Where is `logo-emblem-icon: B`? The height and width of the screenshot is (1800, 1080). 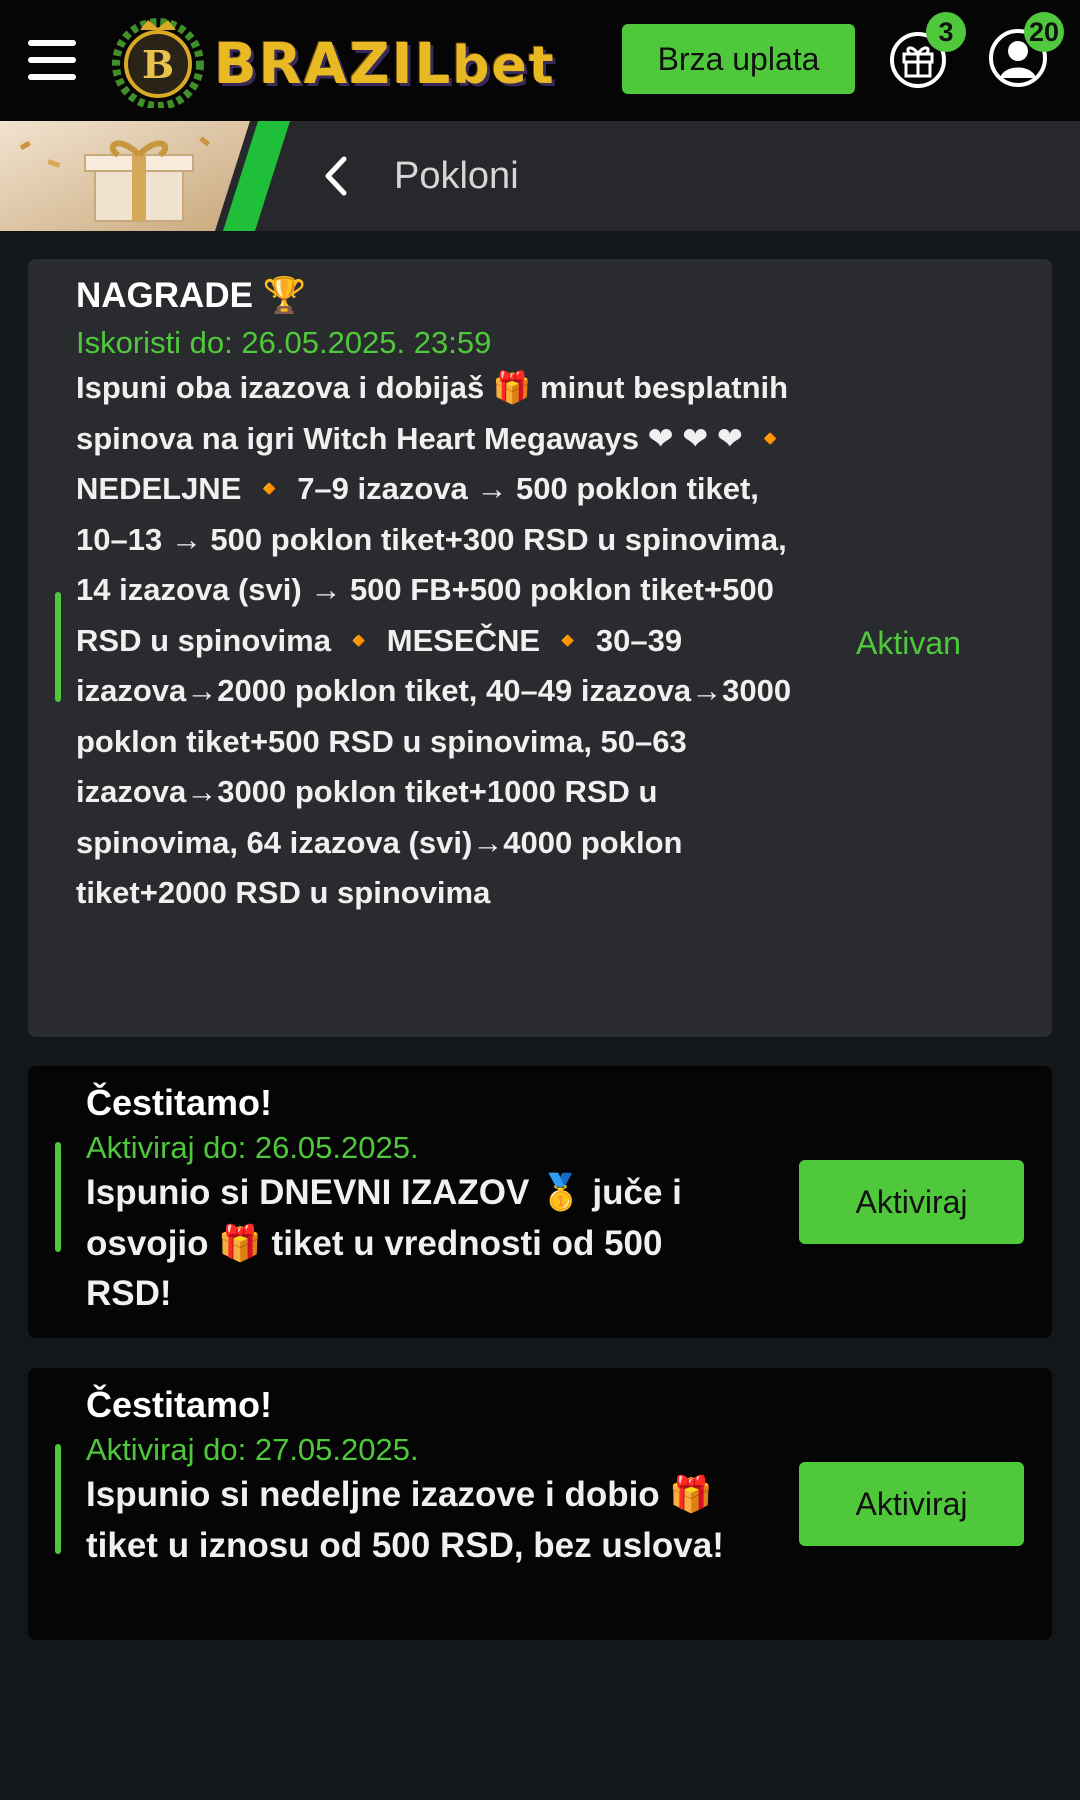 logo-emblem-icon: B is located at coordinates (158, 63).